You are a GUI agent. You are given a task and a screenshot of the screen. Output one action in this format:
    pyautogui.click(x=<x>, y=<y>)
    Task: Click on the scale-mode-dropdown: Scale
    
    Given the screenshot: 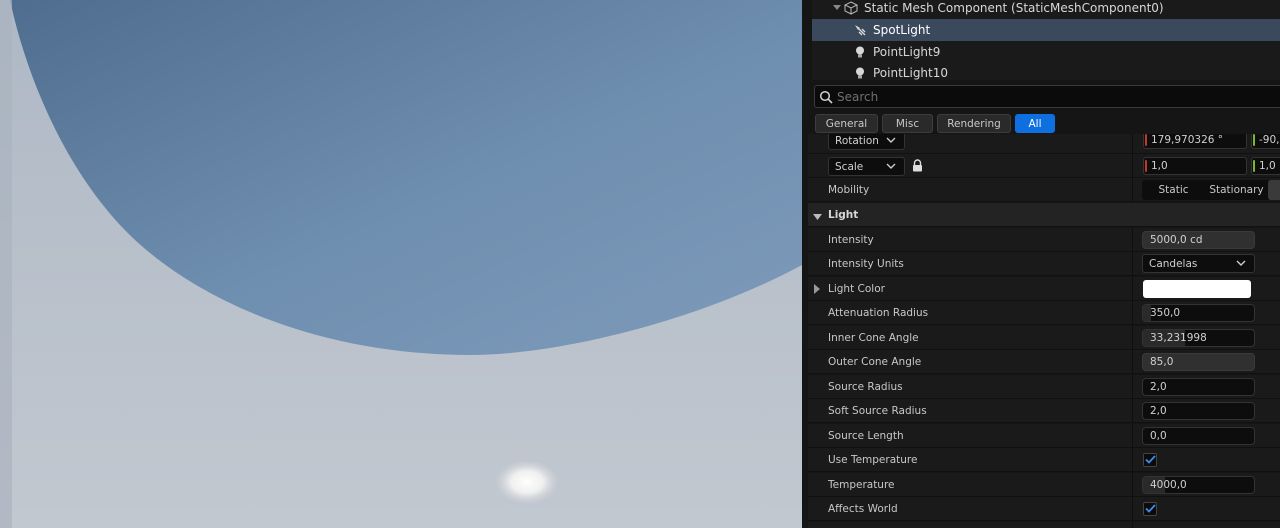 What is the action you would take?
    pyautogui.click(x=866, y=166)
    